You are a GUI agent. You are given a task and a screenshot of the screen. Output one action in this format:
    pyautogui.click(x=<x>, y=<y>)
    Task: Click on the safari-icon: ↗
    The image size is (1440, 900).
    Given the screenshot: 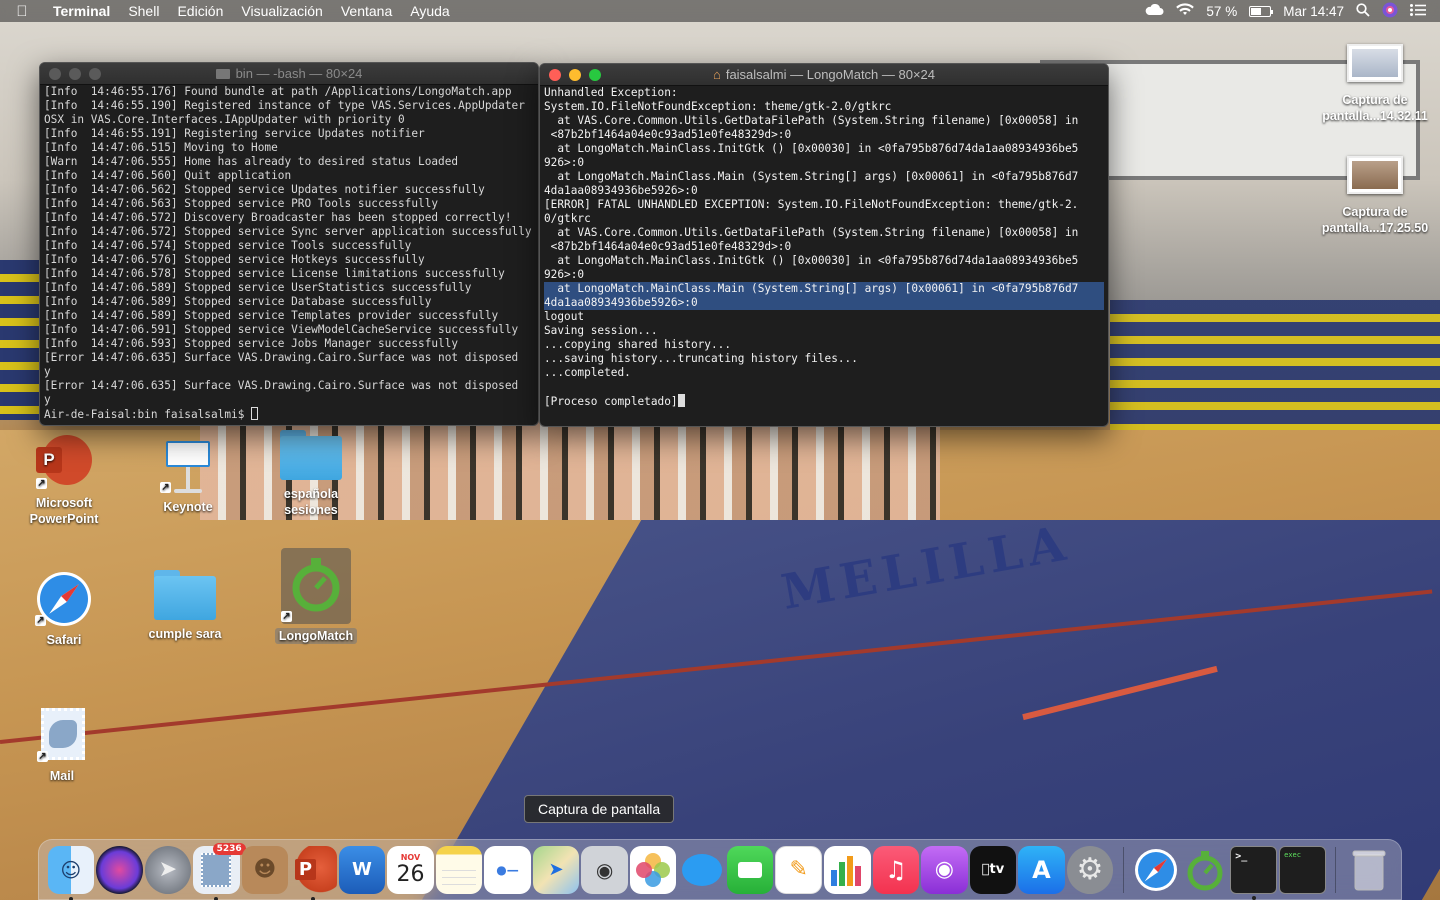 What is the action you would take?
    pyautogui.click(x=64, y=599)
    